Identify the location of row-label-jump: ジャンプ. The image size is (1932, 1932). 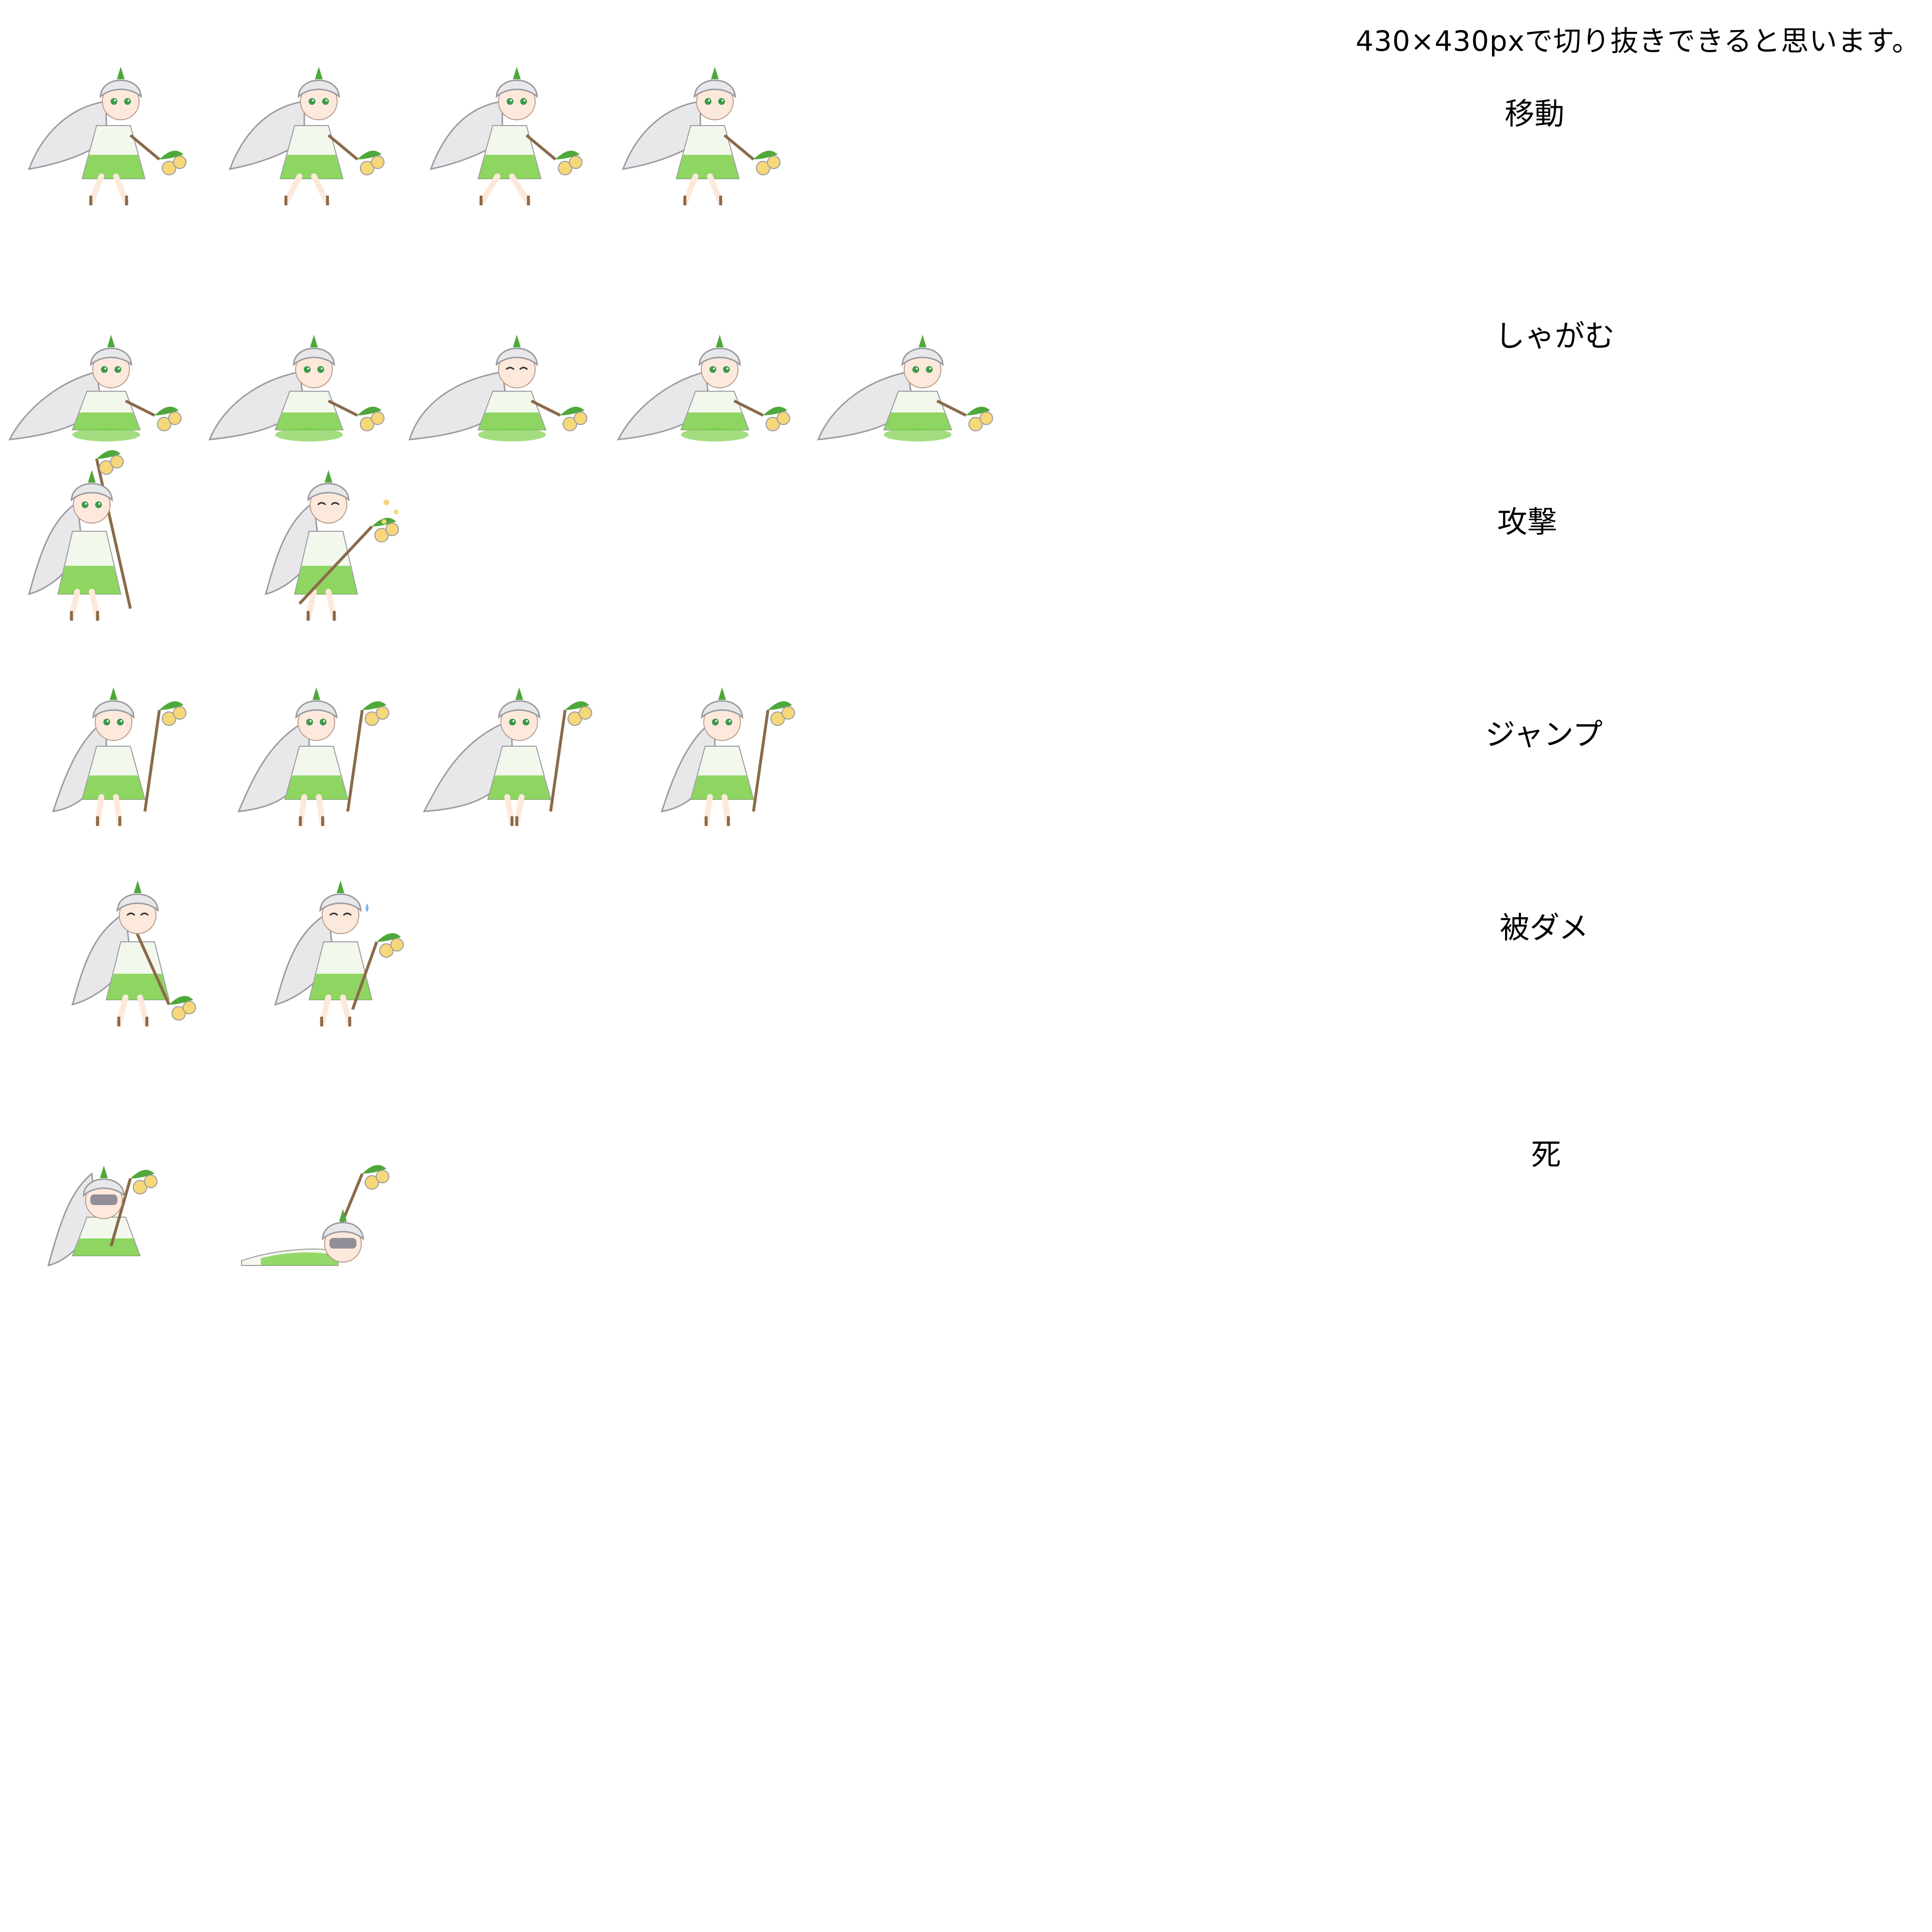
(1544, 734).